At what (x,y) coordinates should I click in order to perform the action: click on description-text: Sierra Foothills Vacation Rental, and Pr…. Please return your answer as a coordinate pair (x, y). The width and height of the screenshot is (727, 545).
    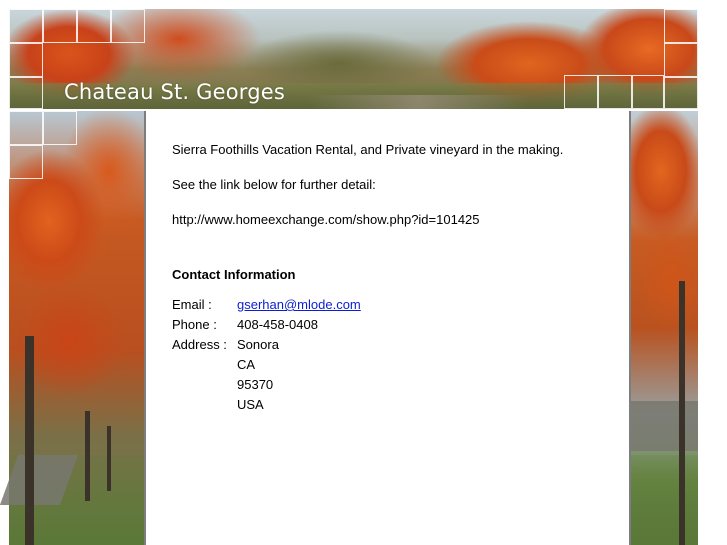
    Looking at the image, I should click on (368, 149).